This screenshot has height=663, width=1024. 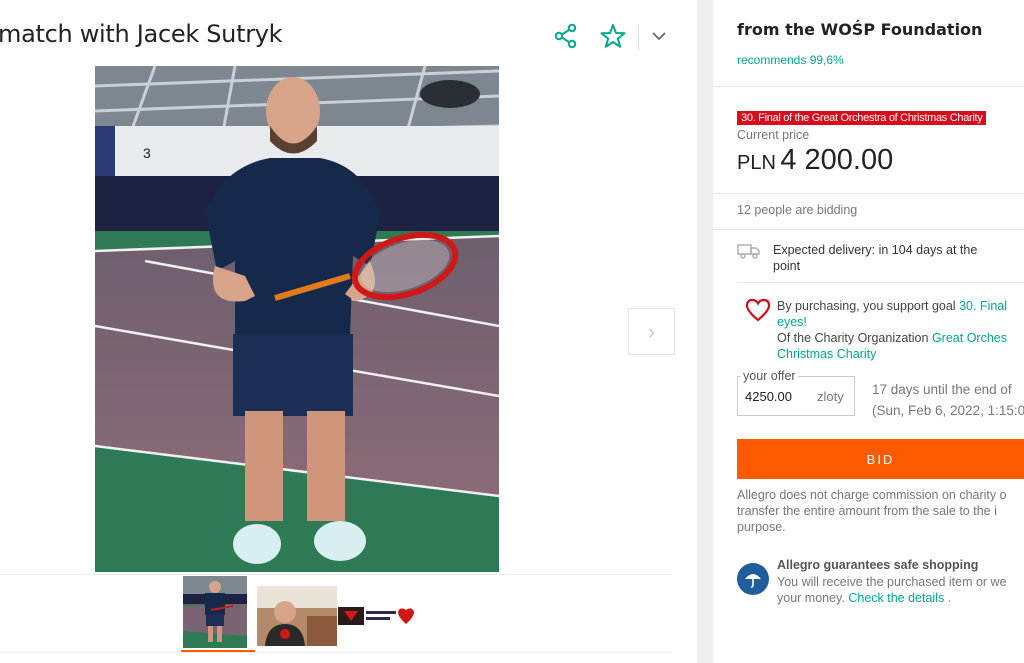 I want to click on your-offer-unit: zloty, so click(x=830, y=396).